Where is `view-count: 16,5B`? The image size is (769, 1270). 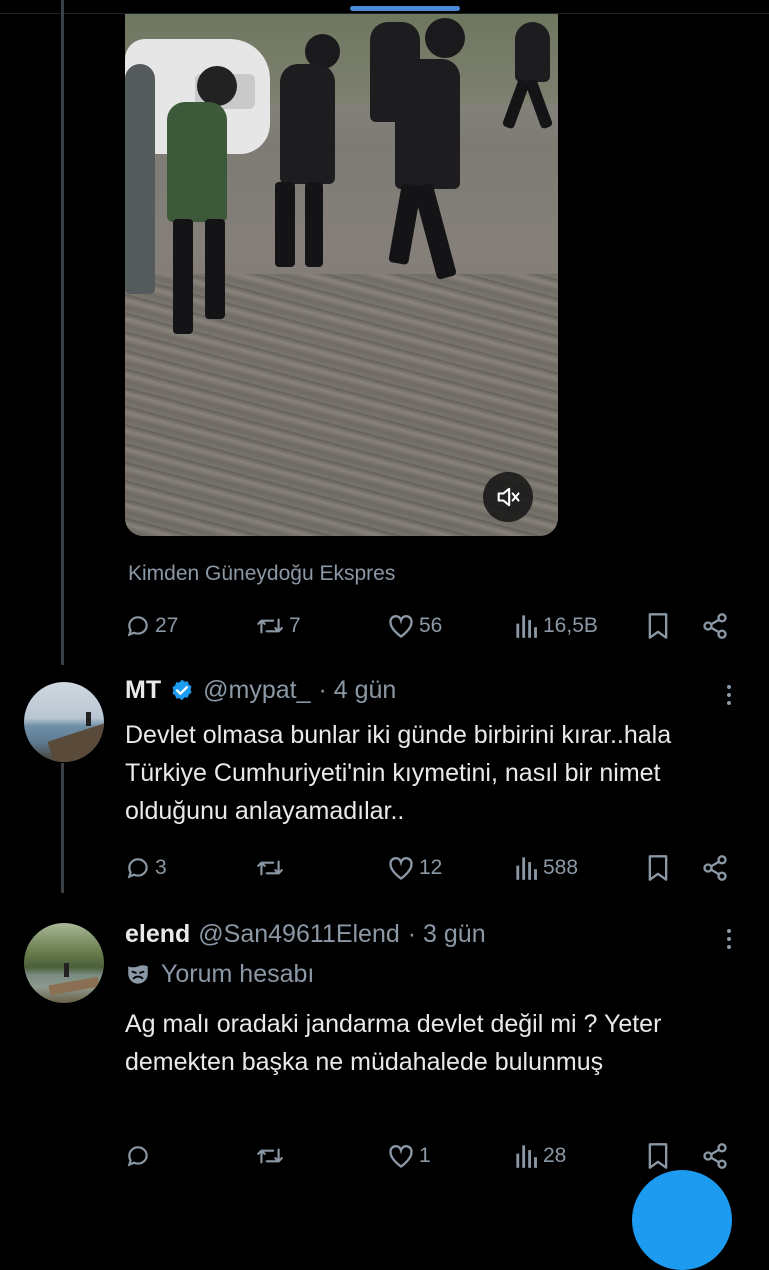 view-count: 16,5B is located at coordinates (570, 625).